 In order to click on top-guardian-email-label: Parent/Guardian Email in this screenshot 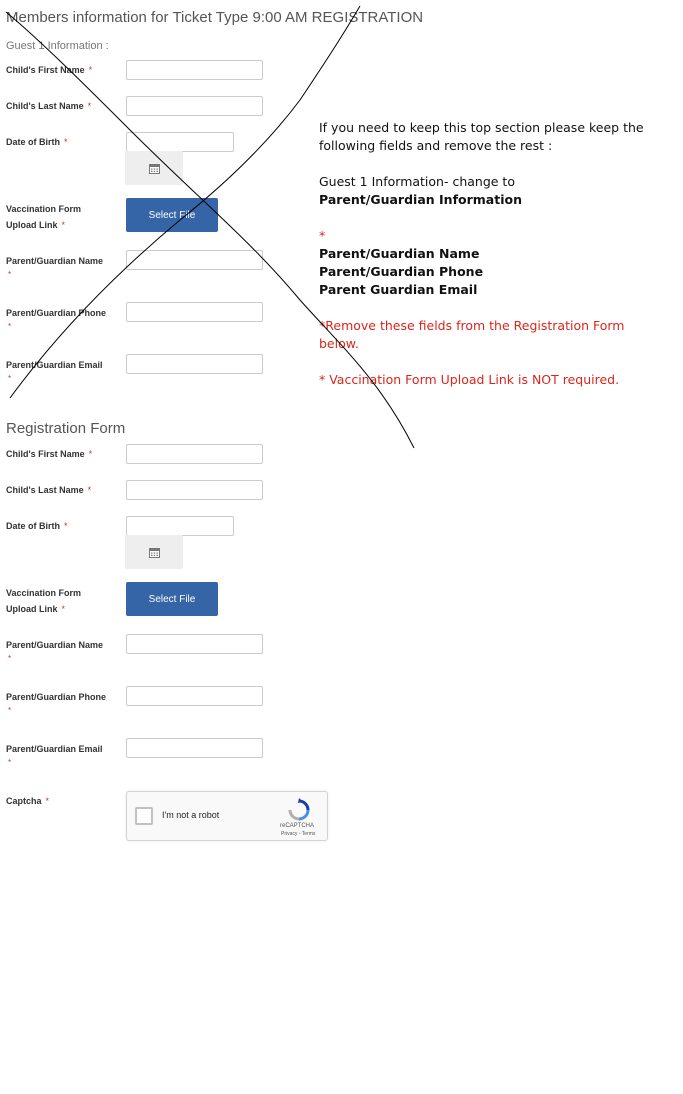, I will do `click(54, 365)`.